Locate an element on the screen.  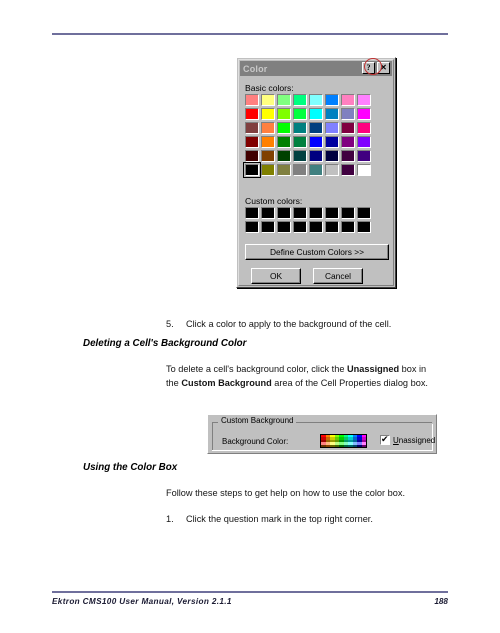
para-delete-c: box in is located at coordinates (413, 369).